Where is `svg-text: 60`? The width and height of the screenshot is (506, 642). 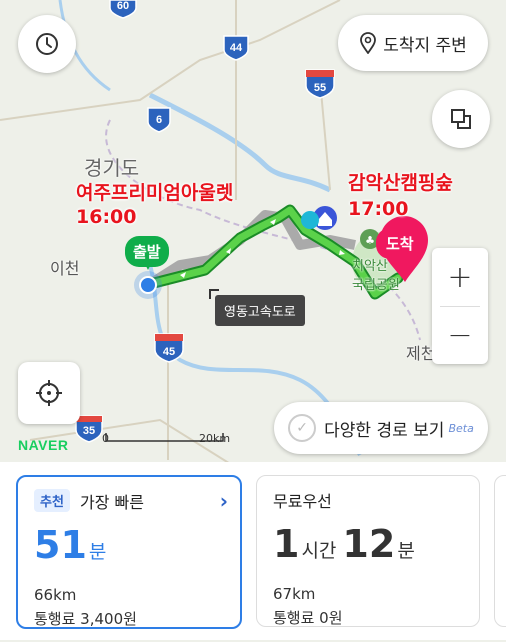
svg-text: 60 is located at coordinates (123, 6).